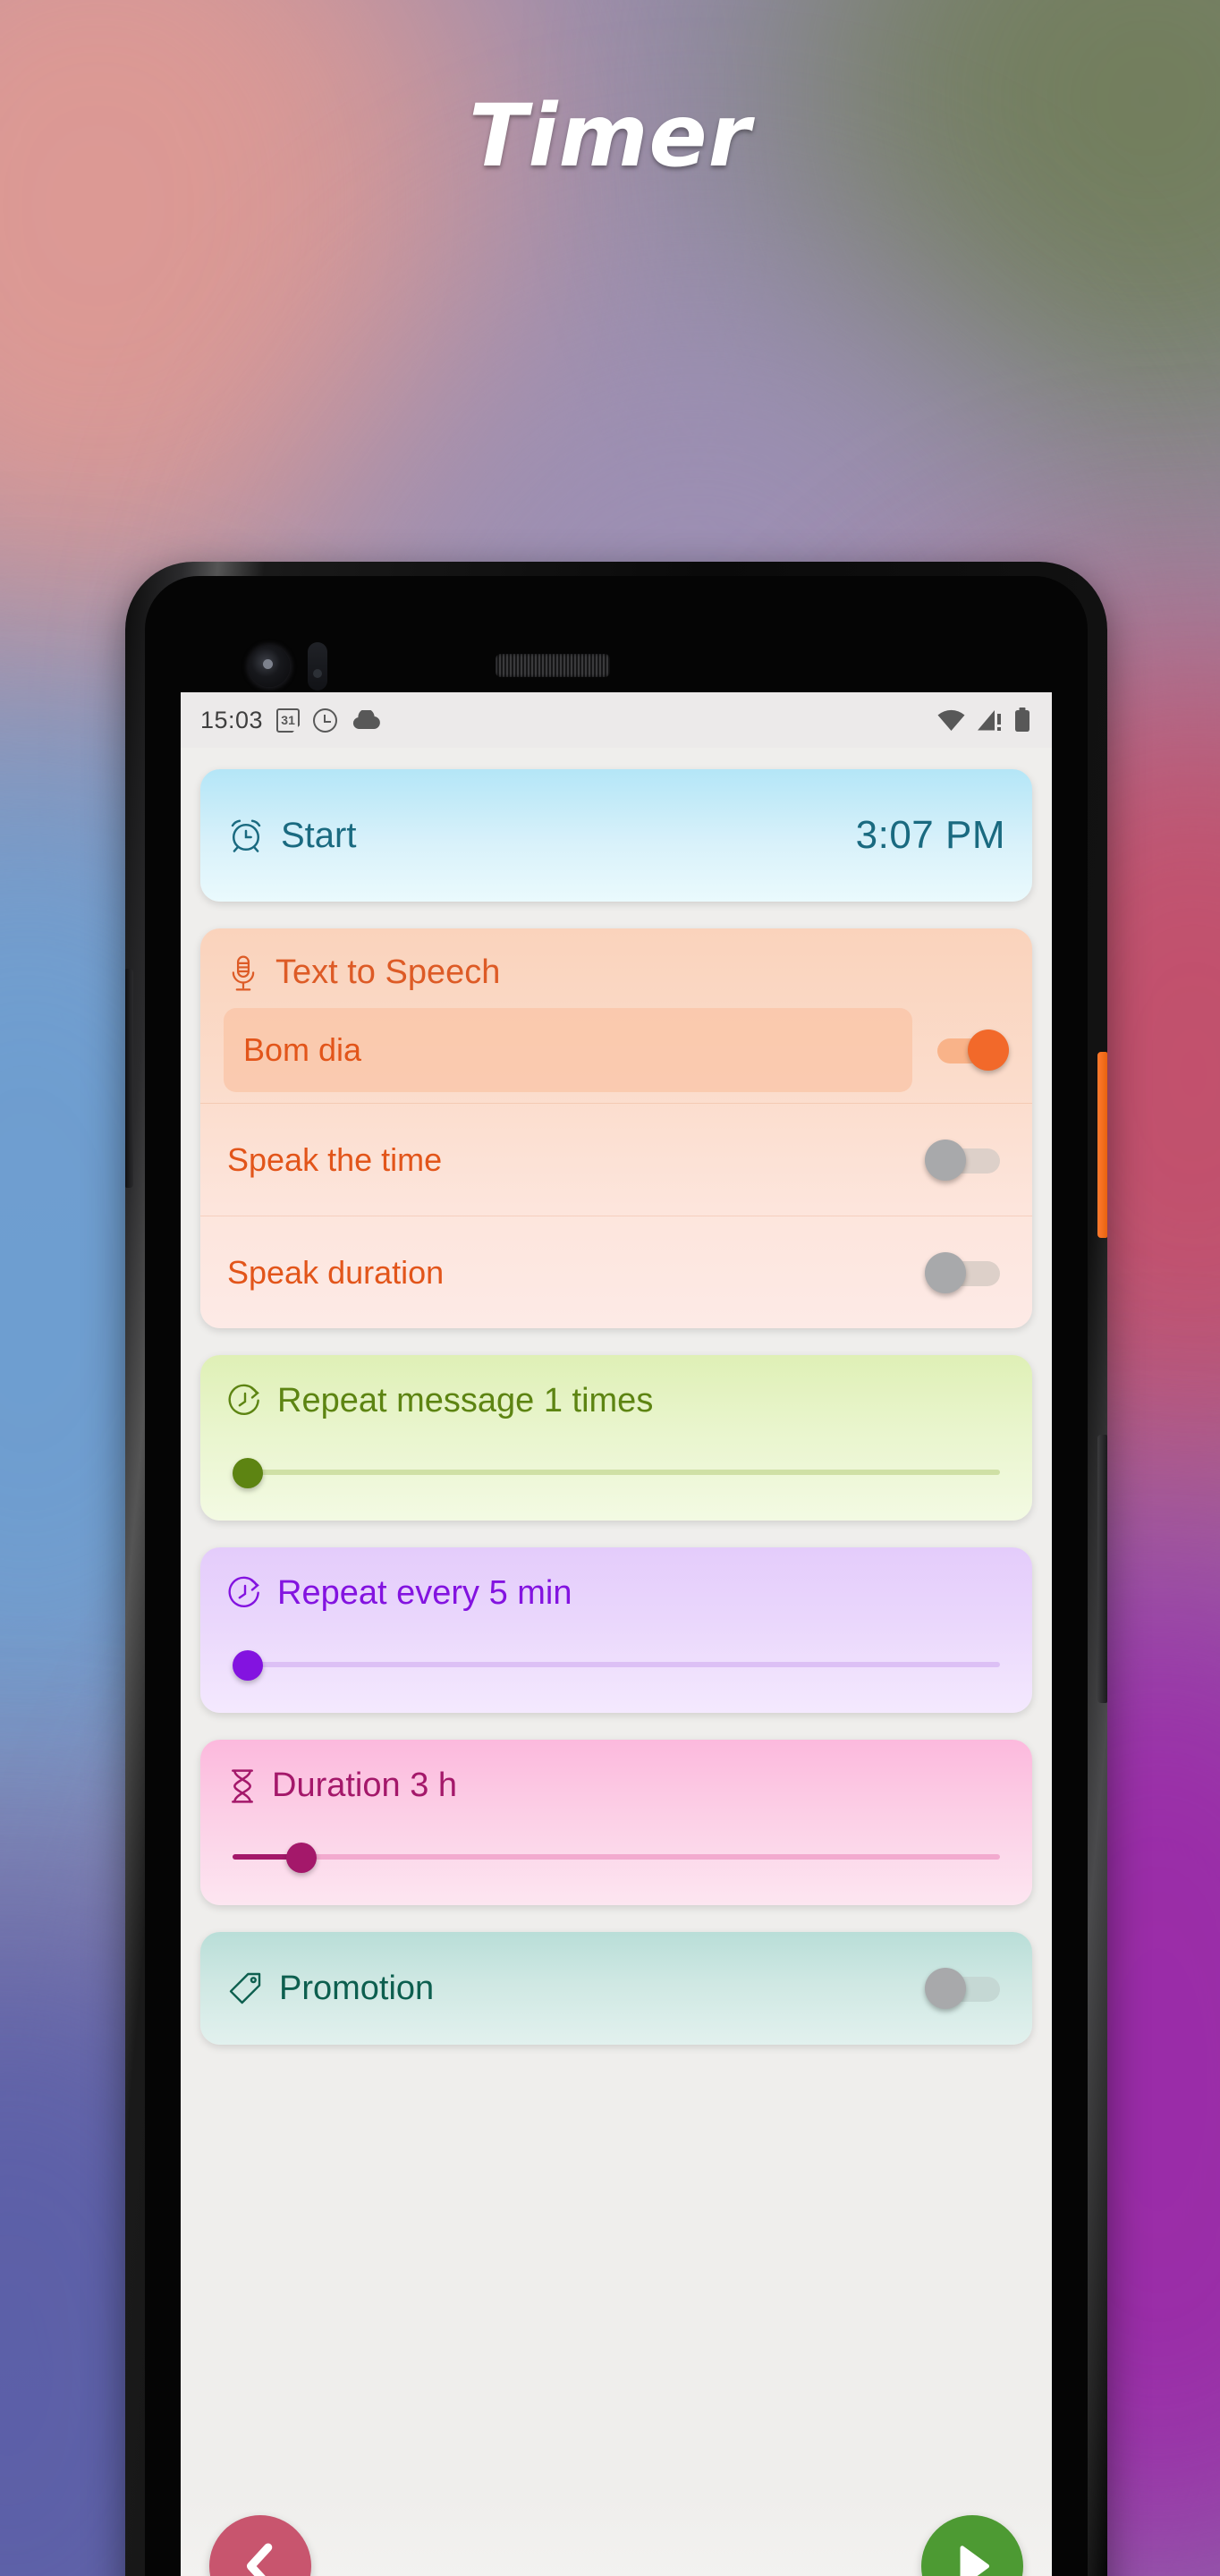  Describe the element at coordinates (616, 835) in the screenshot. I see `start-card: Start 3:07 PM` at that location.